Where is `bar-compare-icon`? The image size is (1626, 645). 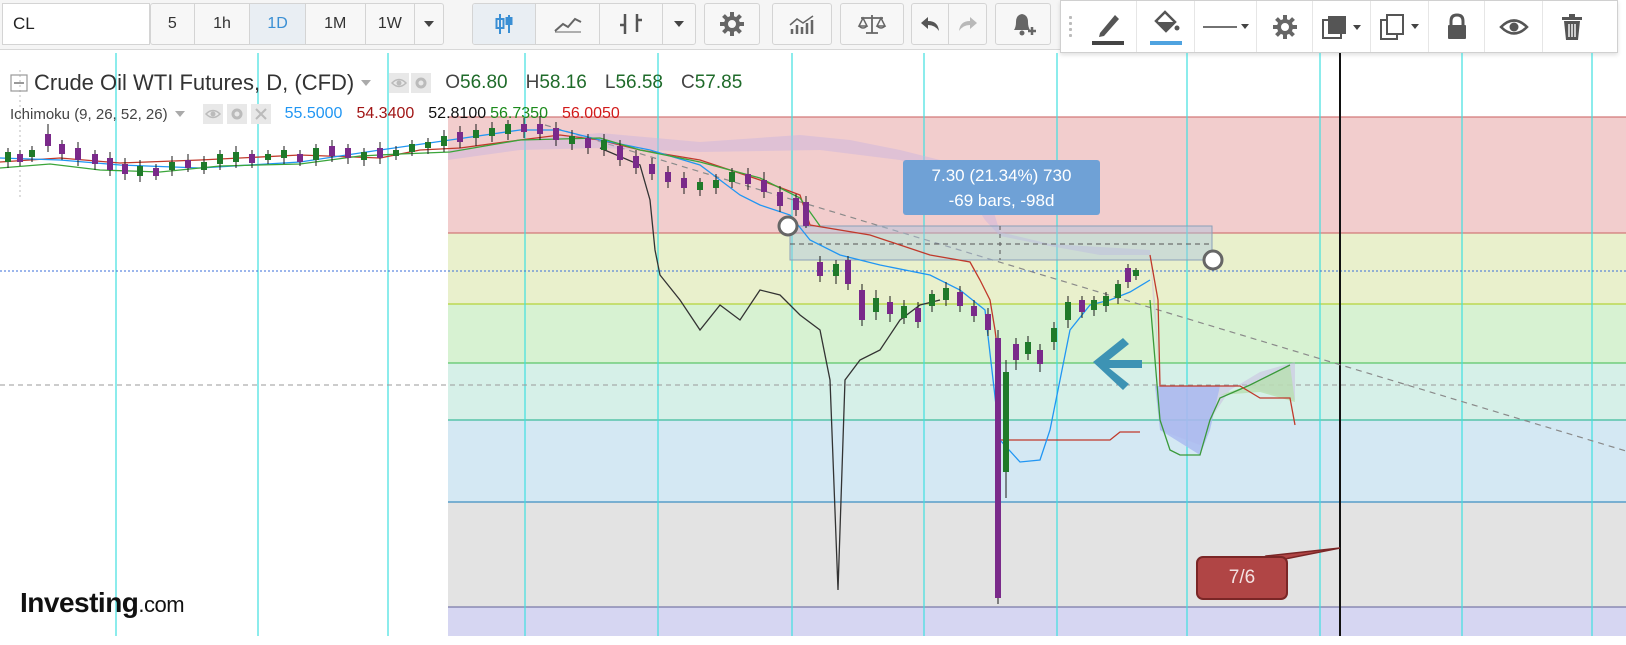
bar-compare-icon is located at coordinates (631, 24).